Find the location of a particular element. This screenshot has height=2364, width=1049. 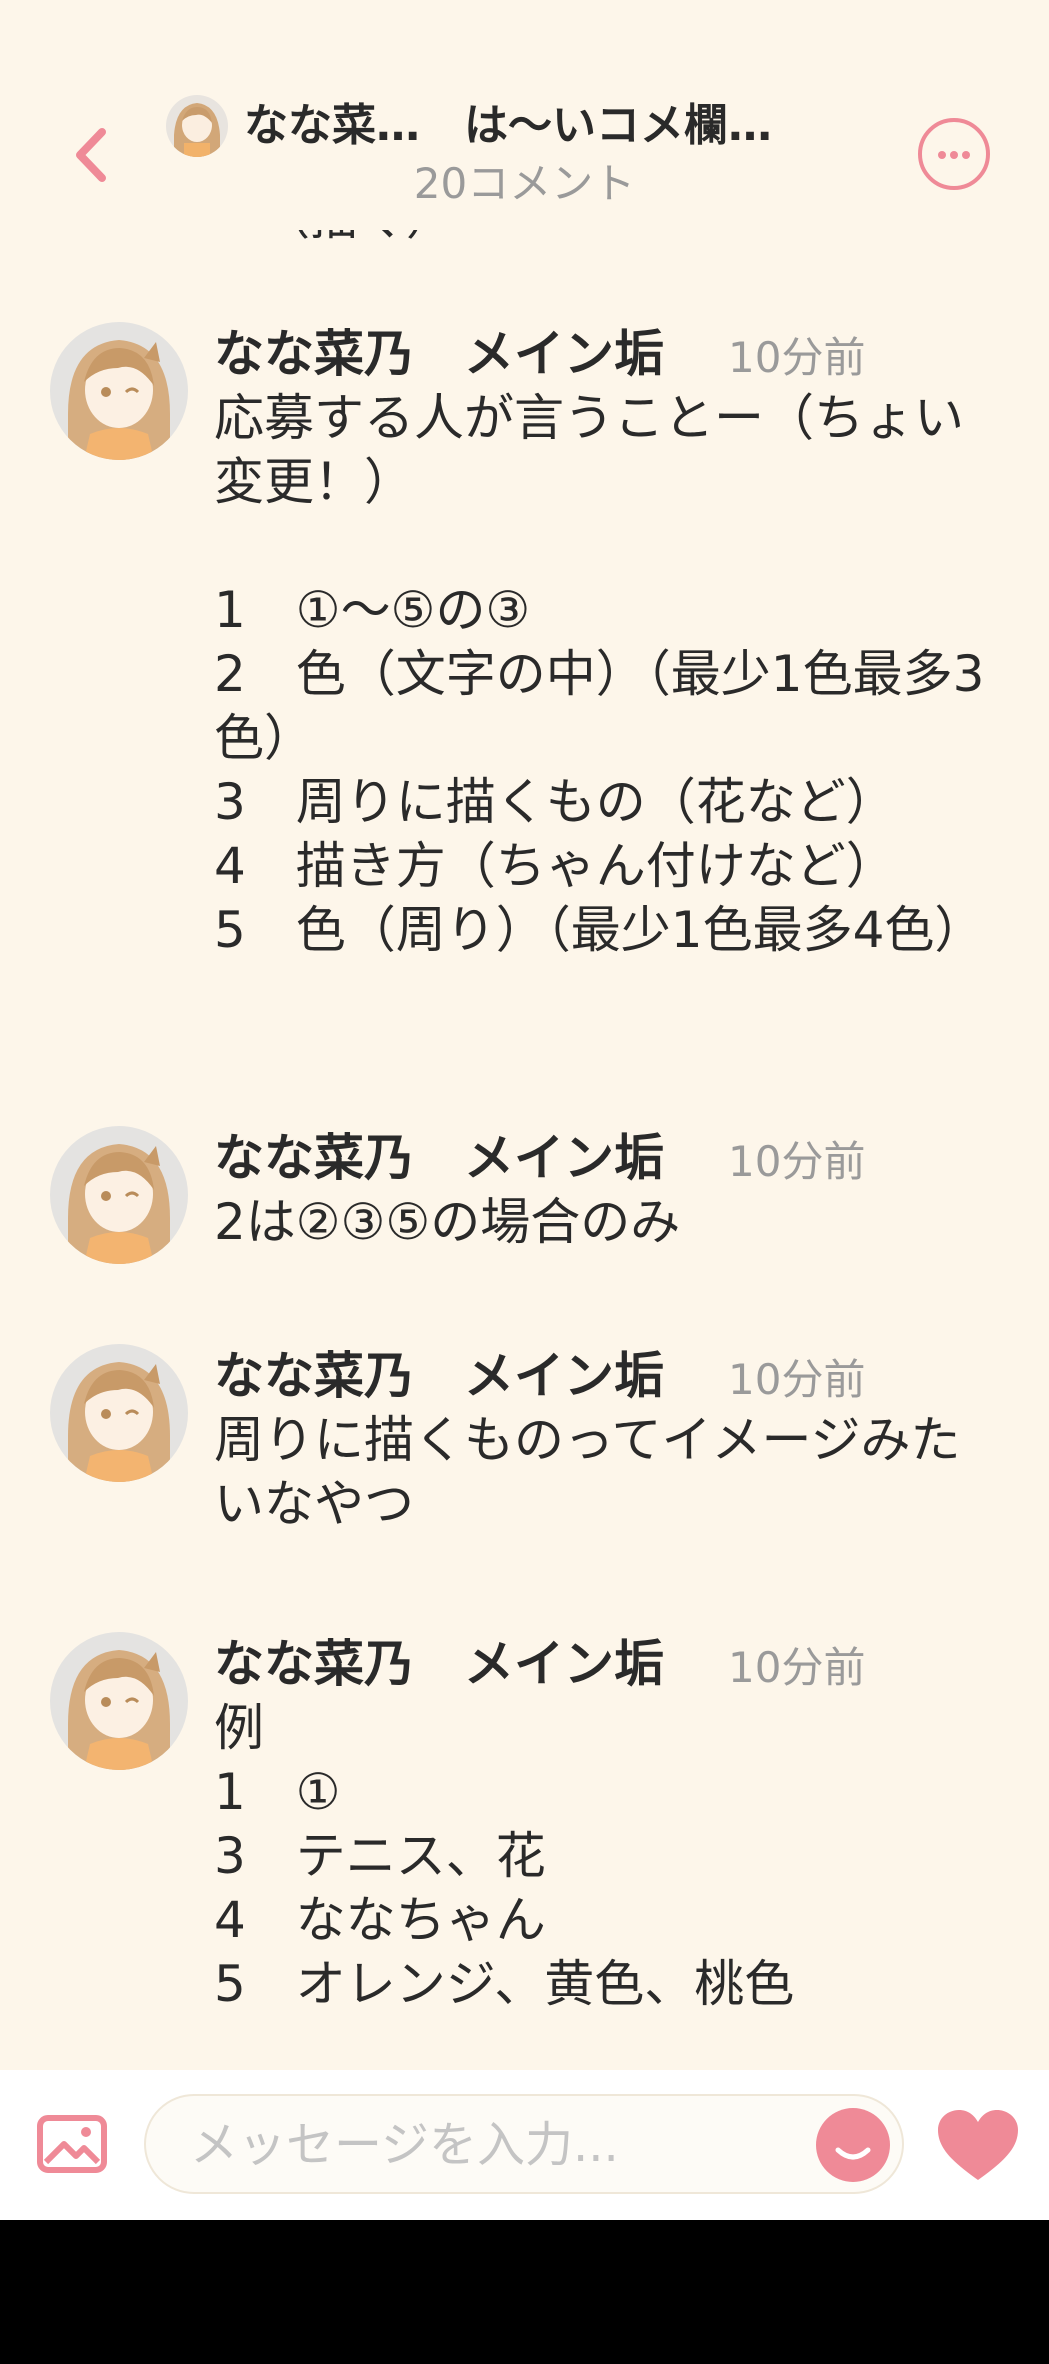

image-icon is located at coordinates (72, 2144).